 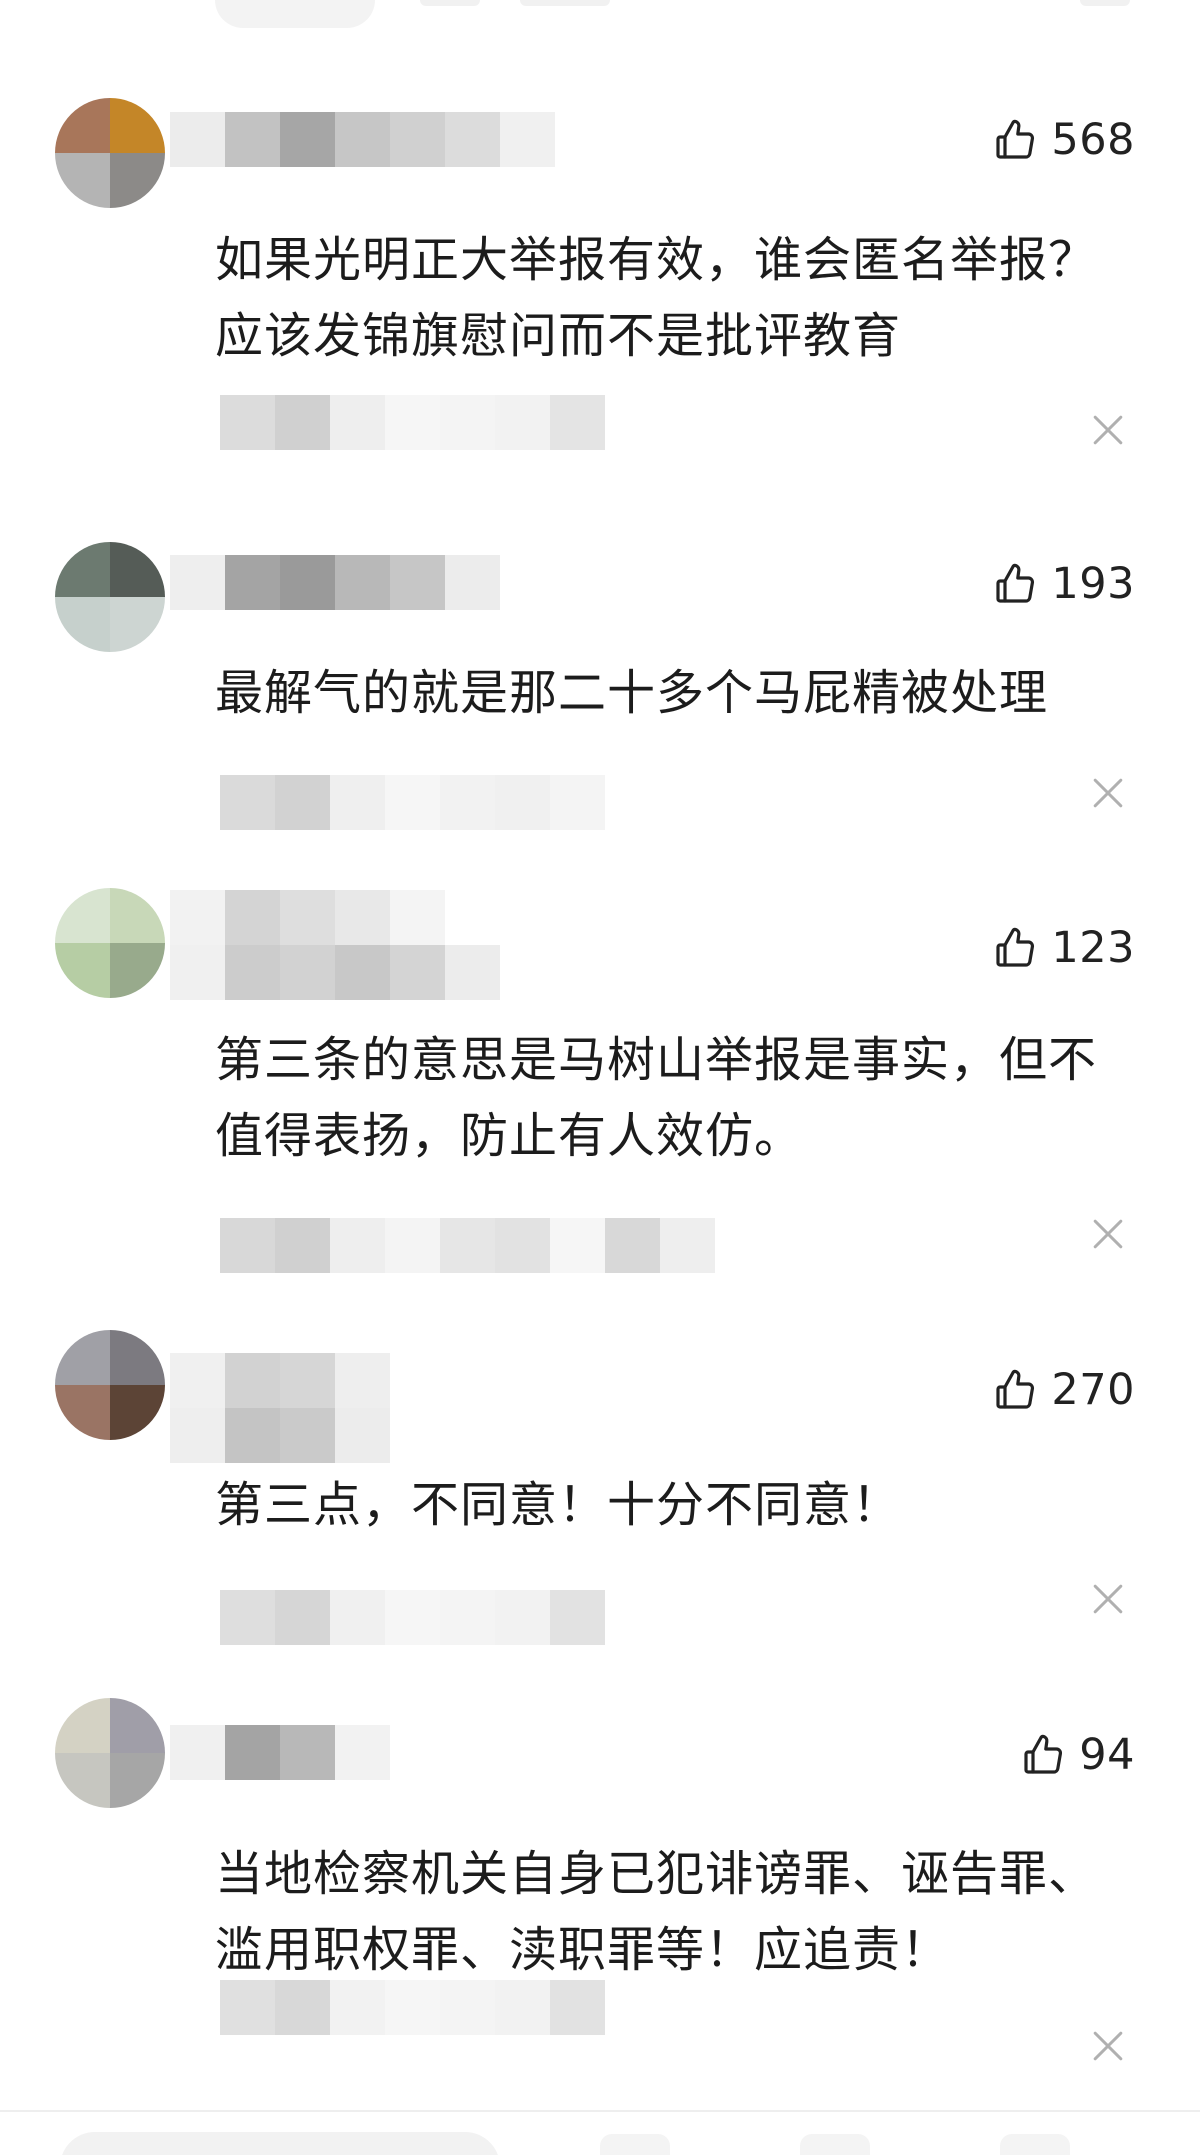 What do you see at coordinates (835, 2144) in the screenshot?
I see `favorite-button` at bounding box center [835, 2144].